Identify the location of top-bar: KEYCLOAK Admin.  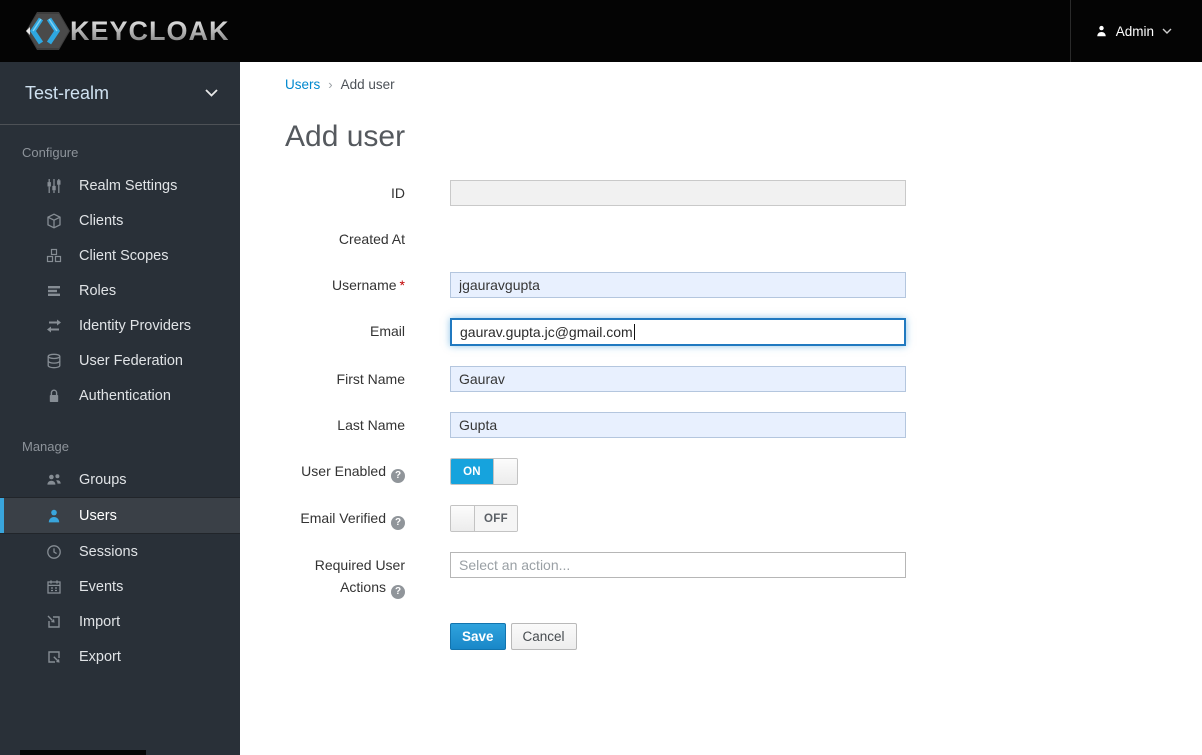
(601, 31).